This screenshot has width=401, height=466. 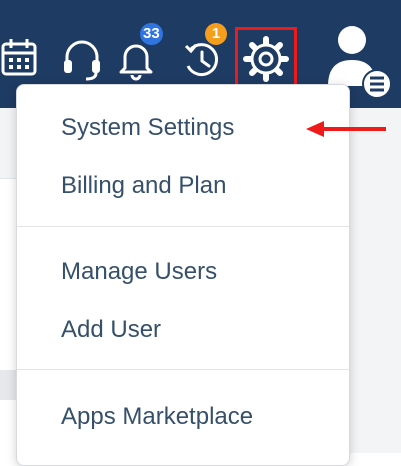 I want to click on recent-activity-badge: 1, so click(x=216, y=34).